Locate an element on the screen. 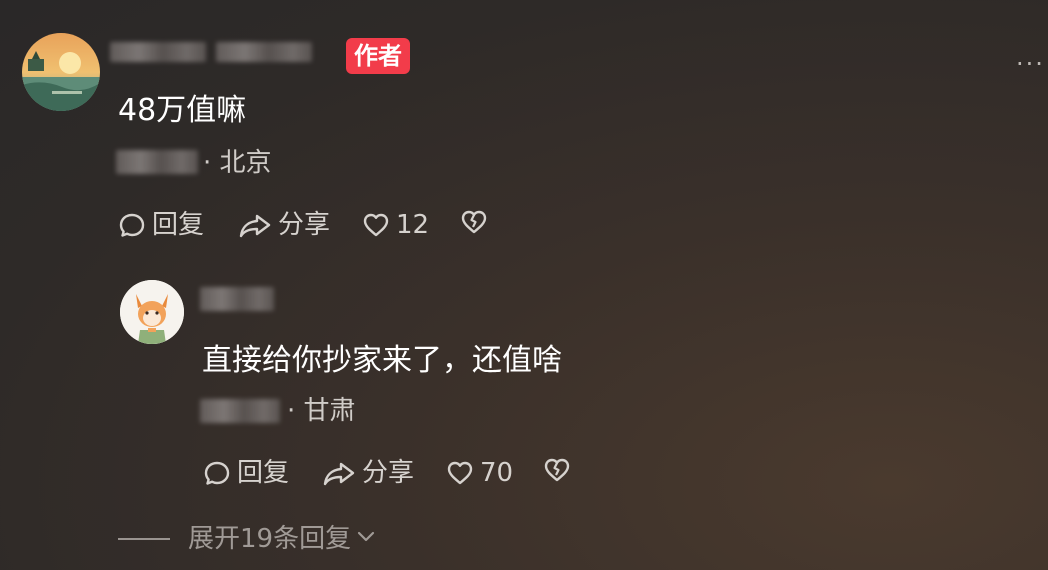  reply-reply-label: 回复 is located at coordinates (263, 473).